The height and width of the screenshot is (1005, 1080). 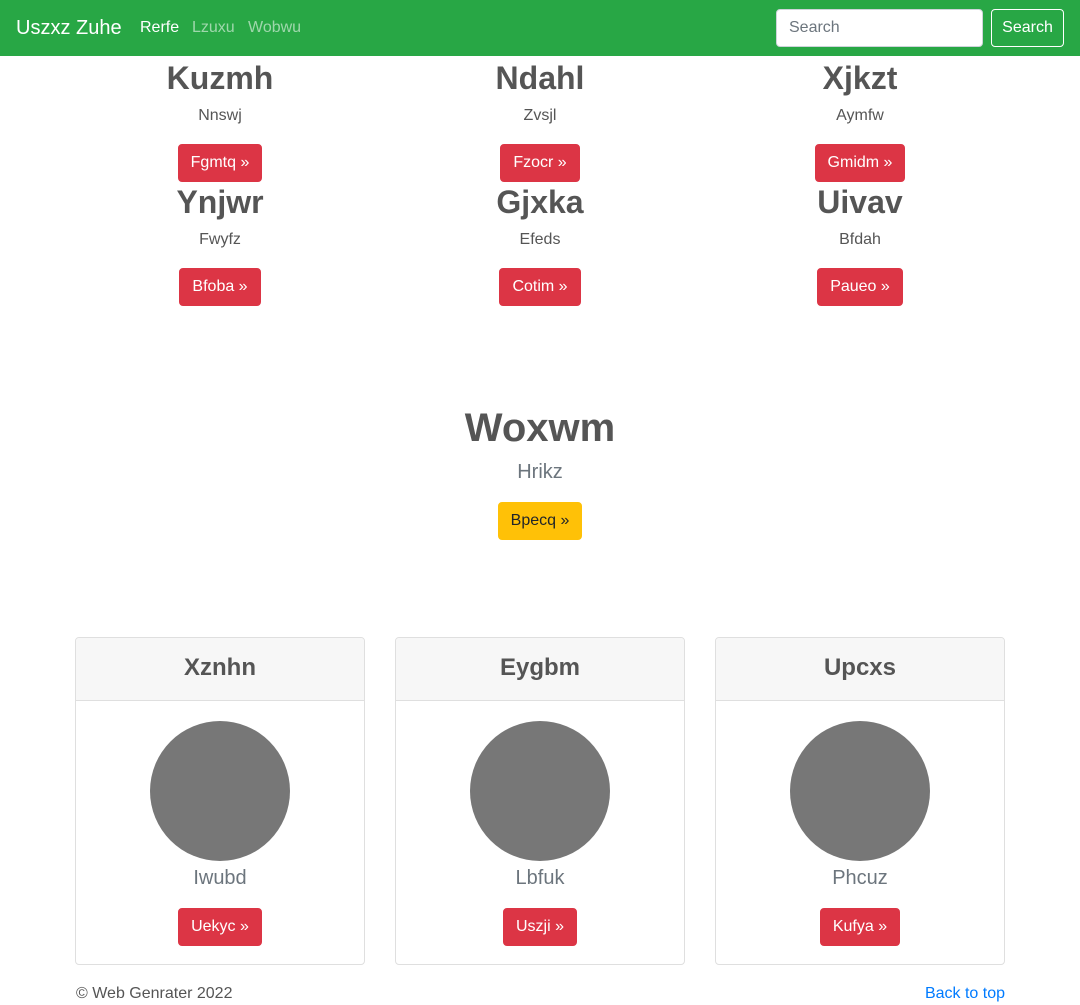 I want to click on card-button: Kufya », so click(x=860, y=927).